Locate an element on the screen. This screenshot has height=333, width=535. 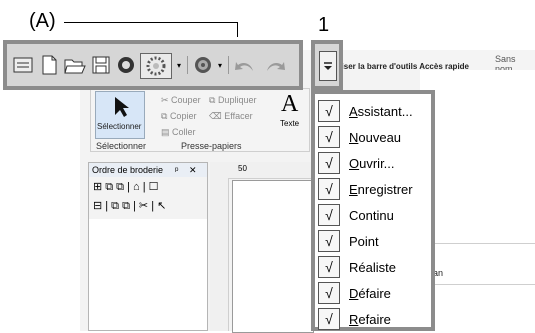
select-tool-label: Sélectionner is located at coordinates (119, 126).